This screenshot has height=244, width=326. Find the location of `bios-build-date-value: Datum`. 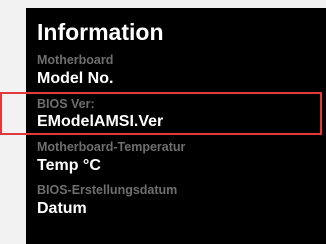

bios-build-date-value: Datum is located at coordinates (62, 208).